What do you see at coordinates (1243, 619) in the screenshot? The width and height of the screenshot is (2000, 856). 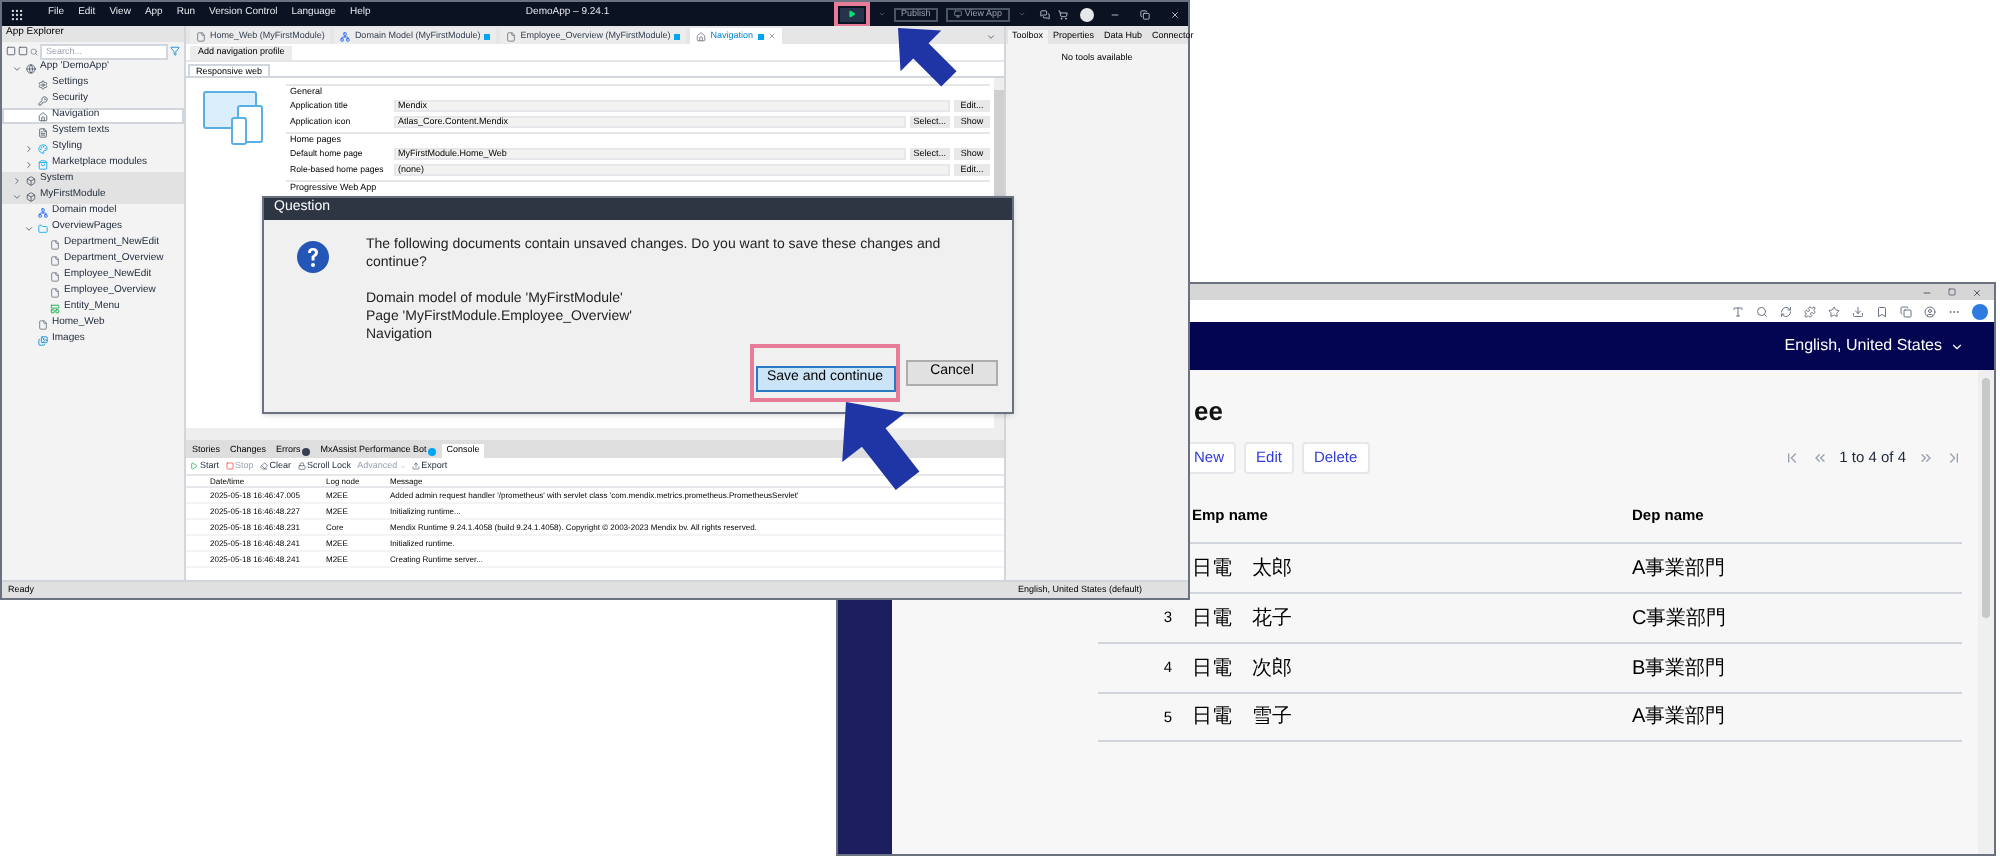 I see `table-cell-text: 日電 花子` at bounding box center [1243, 619].